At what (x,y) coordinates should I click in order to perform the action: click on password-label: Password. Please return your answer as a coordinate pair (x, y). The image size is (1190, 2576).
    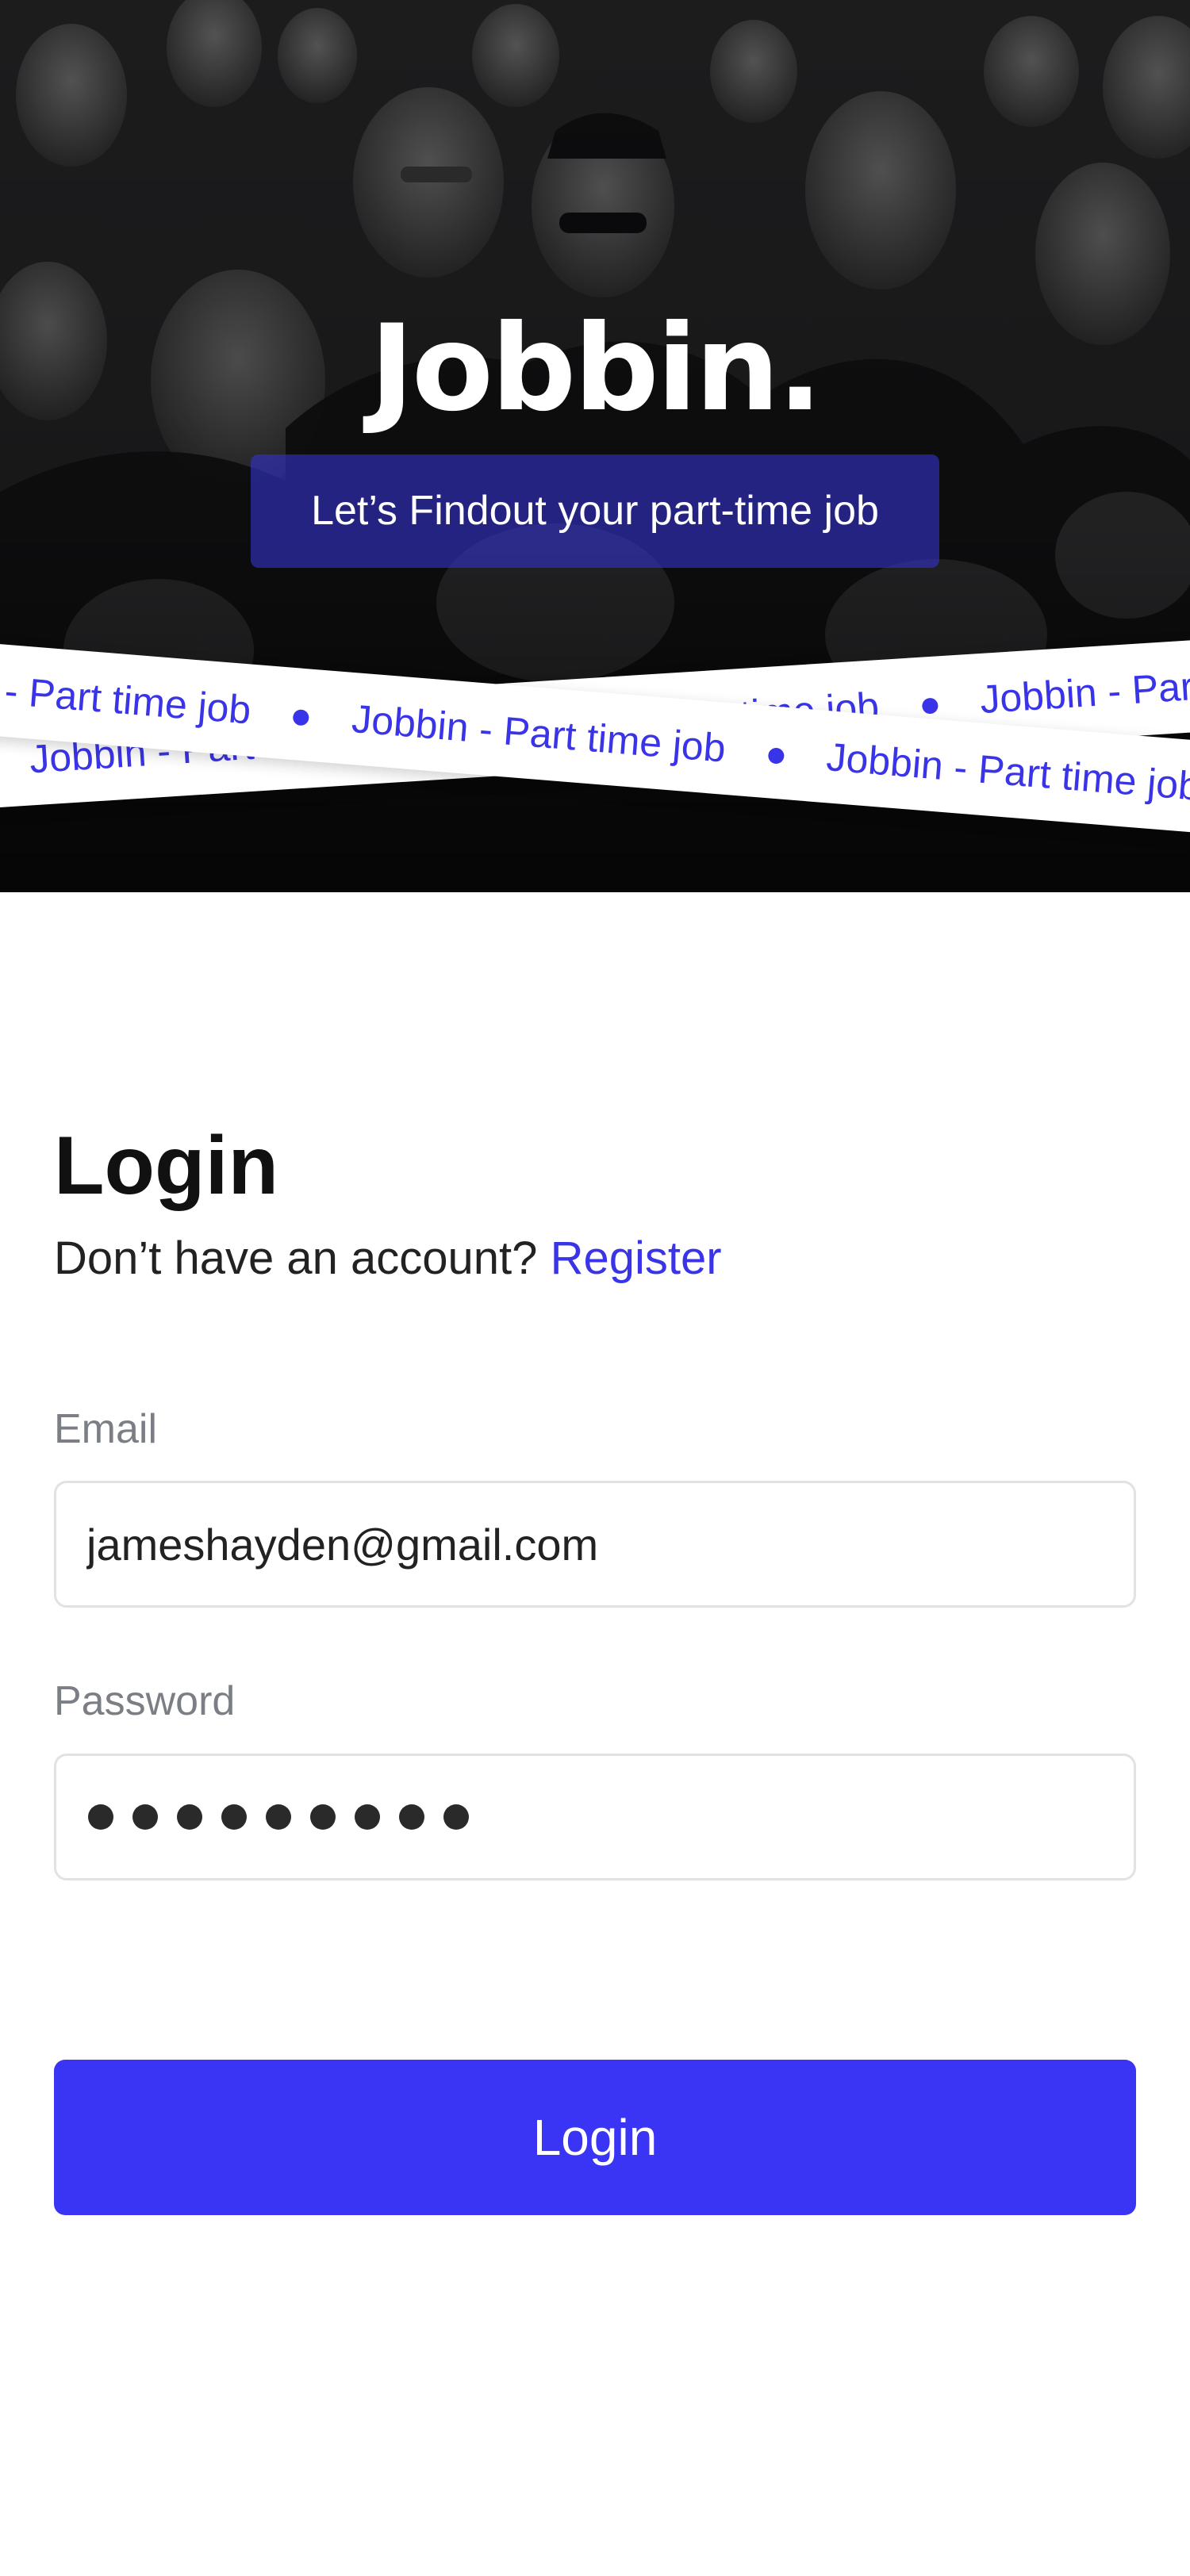
    Looking at the image, I should click on (145, 1701).